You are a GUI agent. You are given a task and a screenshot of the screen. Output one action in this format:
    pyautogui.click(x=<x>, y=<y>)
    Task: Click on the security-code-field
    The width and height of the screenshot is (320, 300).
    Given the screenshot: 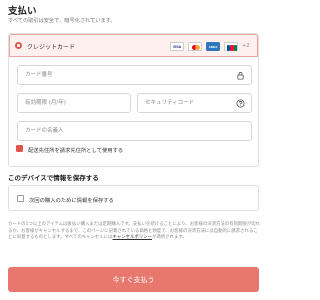 What is the action you would take?
    pyautogui.click(x=194, y=103)
    